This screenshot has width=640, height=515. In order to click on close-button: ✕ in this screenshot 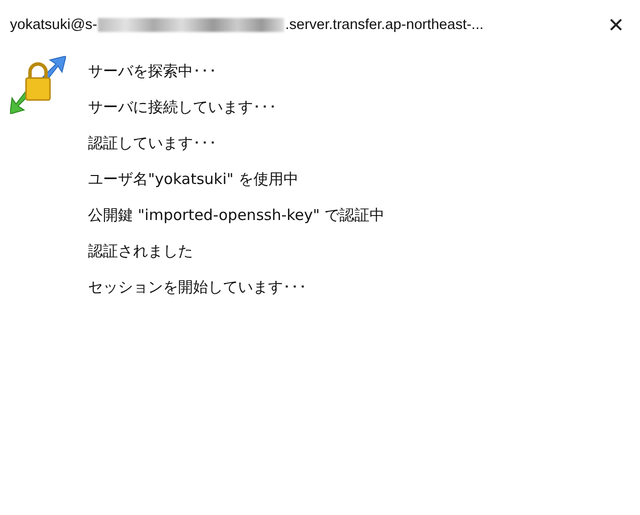, I will do `click(616, 25)`.